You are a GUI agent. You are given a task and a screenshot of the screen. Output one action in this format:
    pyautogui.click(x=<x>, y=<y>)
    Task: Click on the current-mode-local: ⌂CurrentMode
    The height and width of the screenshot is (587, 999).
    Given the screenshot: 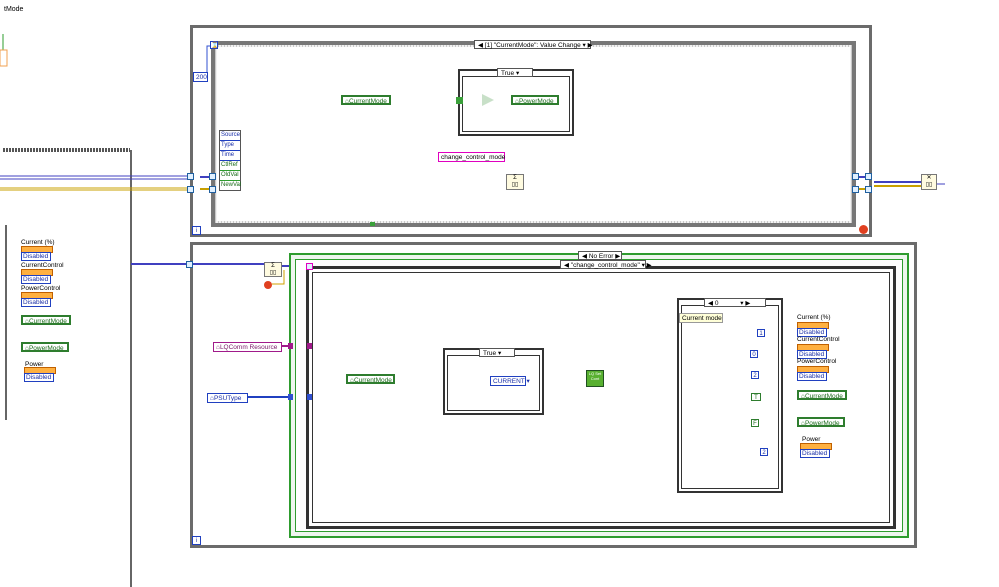 What is the action you would take?
    pyautogui.click(x=366, y=100)
    